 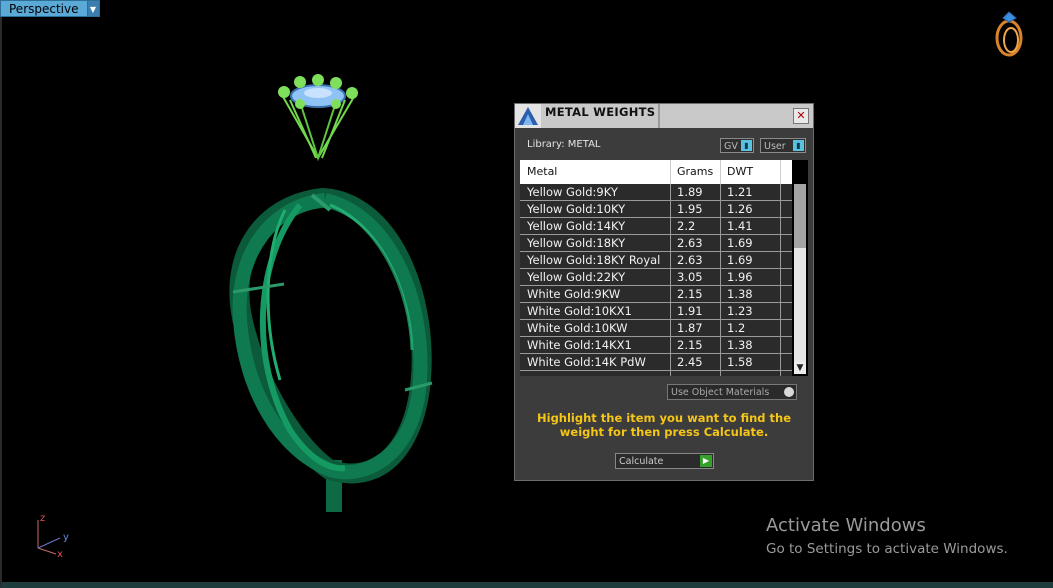 I want to click on cell-dwt: 1.41, so click(x=740, y=226).